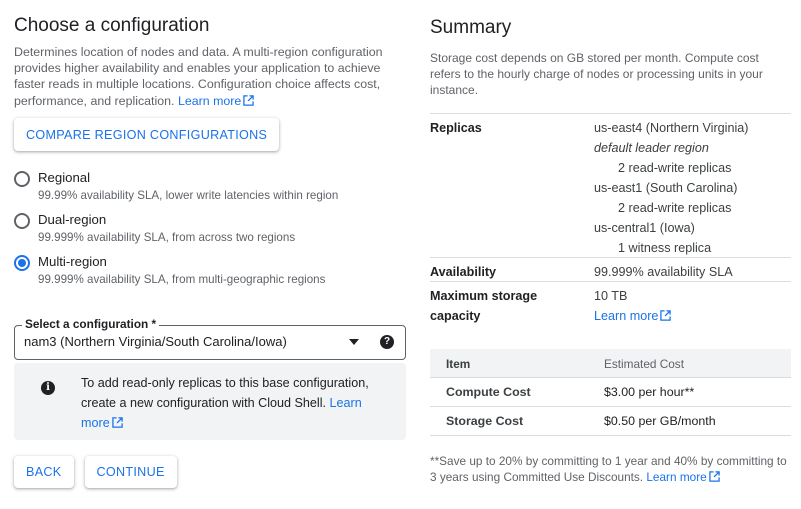 The height and width of the screenshot is (509, 801). I want to click on availability-row: Availability 99.999% availability SLA, so click(610, 269).